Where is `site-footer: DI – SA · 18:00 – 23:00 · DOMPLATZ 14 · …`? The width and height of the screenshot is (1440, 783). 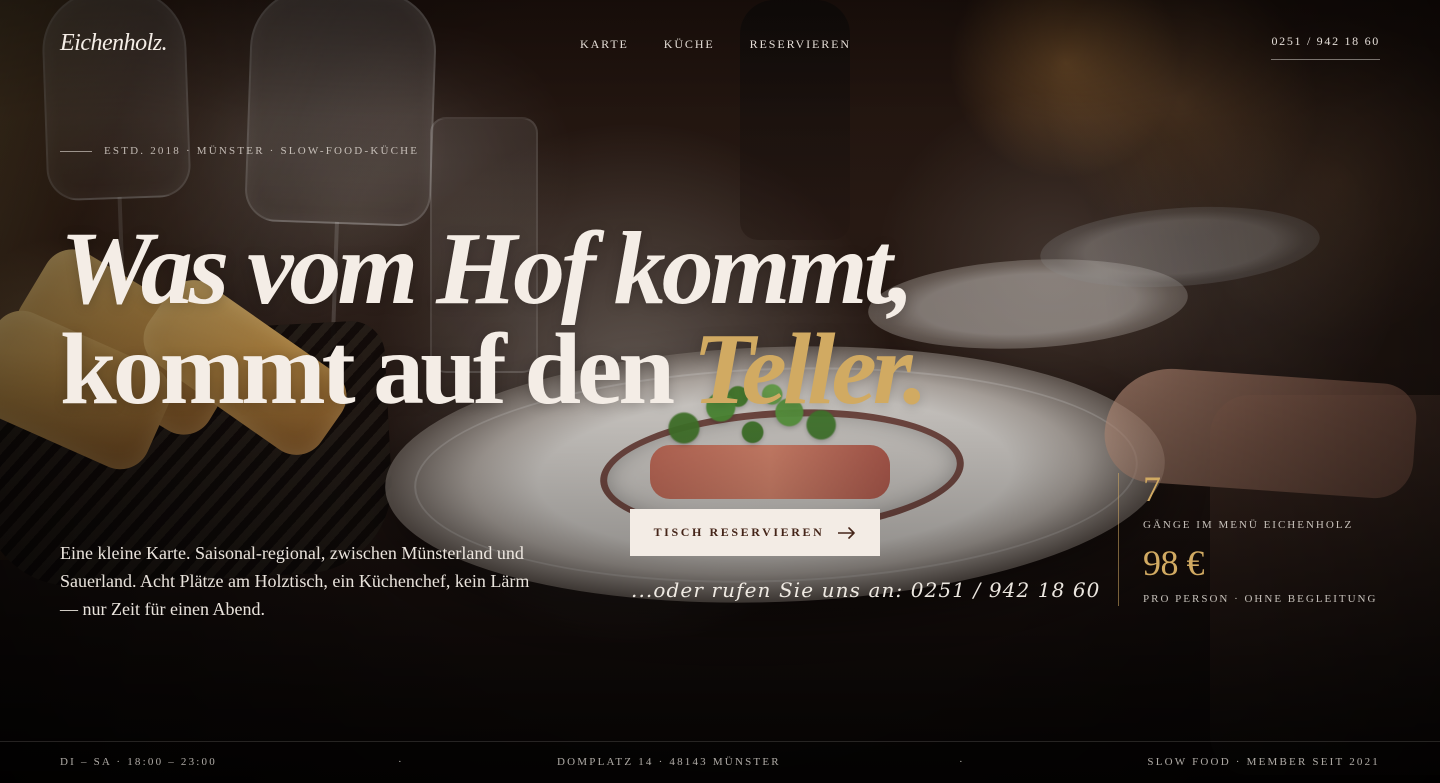
site-footer: DI – SA · 18:00 – 23:00 · DOMPLATZ 14 · … is located at coordinates (720, 762).